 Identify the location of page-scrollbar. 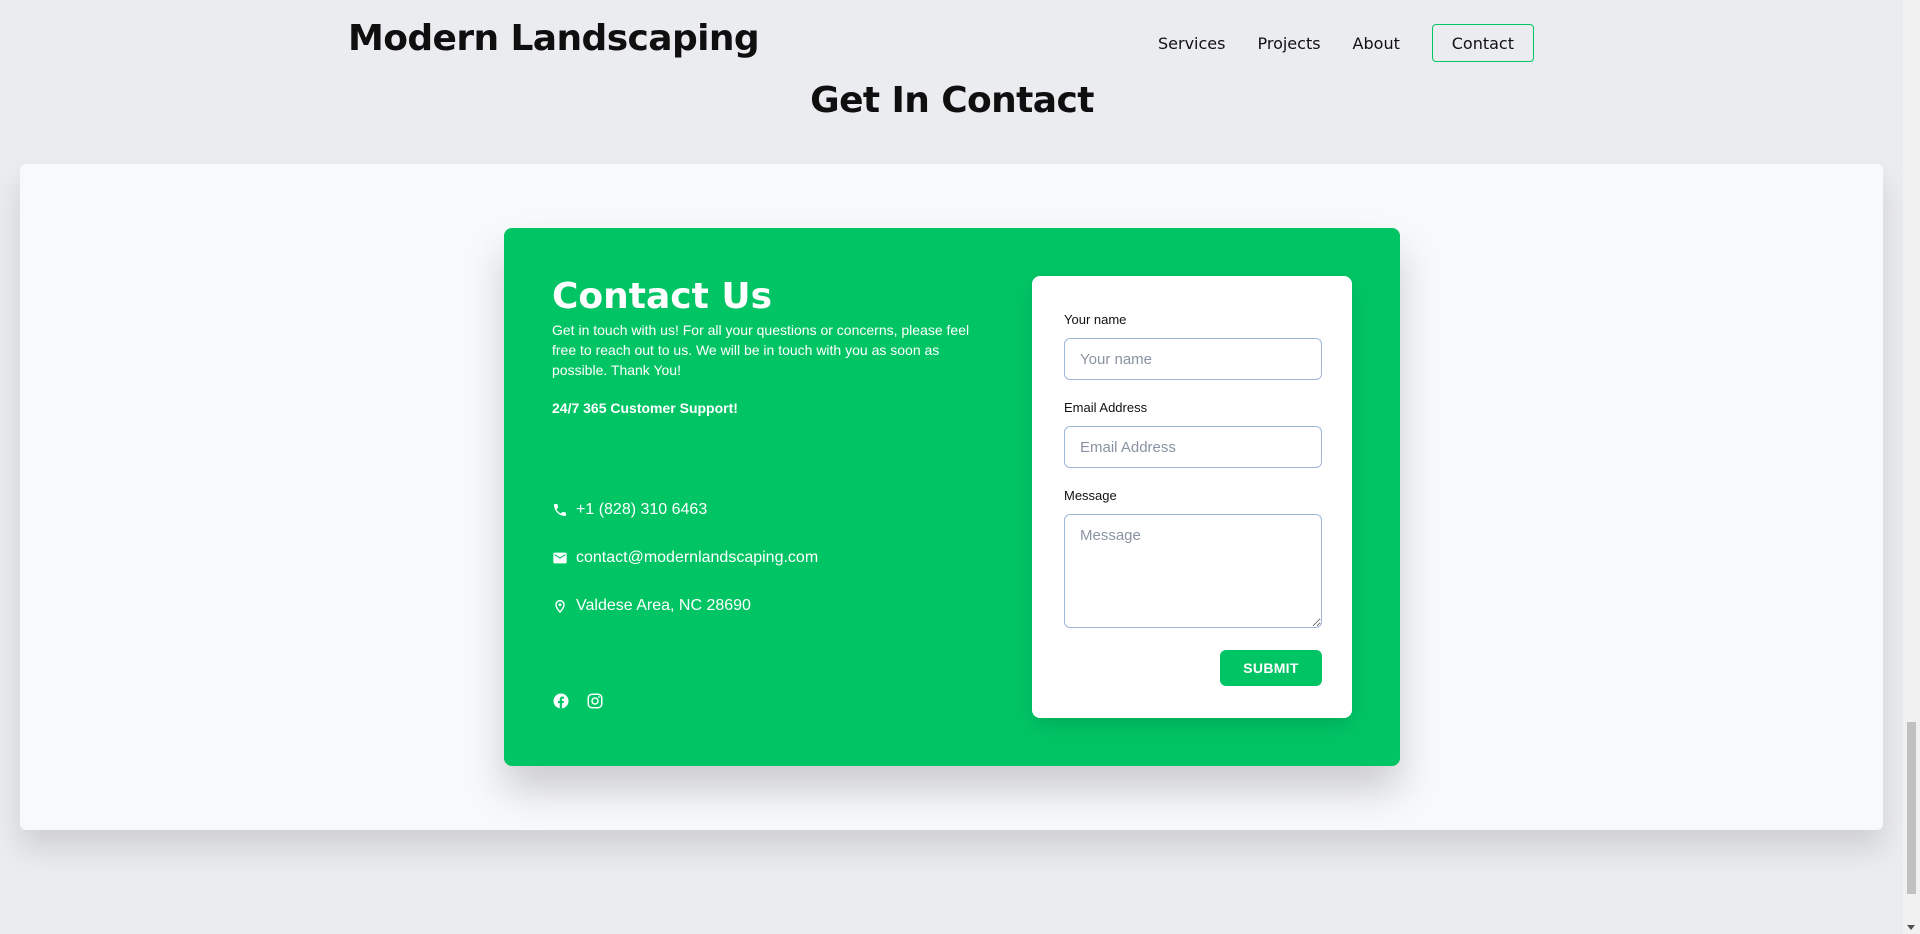
(1911, 467).